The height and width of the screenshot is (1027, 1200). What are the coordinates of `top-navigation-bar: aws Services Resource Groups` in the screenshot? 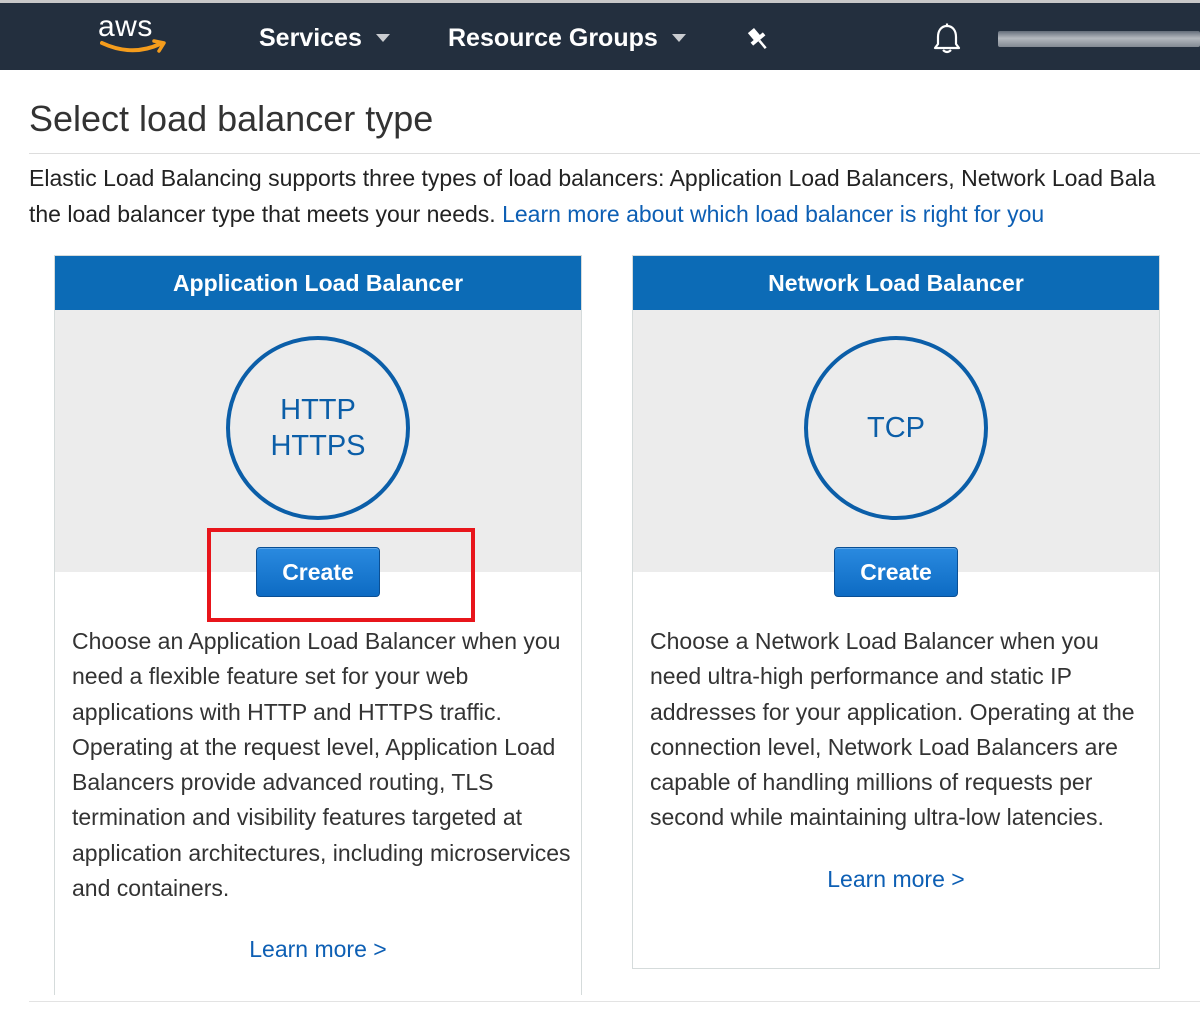 It's located at (600, 35).